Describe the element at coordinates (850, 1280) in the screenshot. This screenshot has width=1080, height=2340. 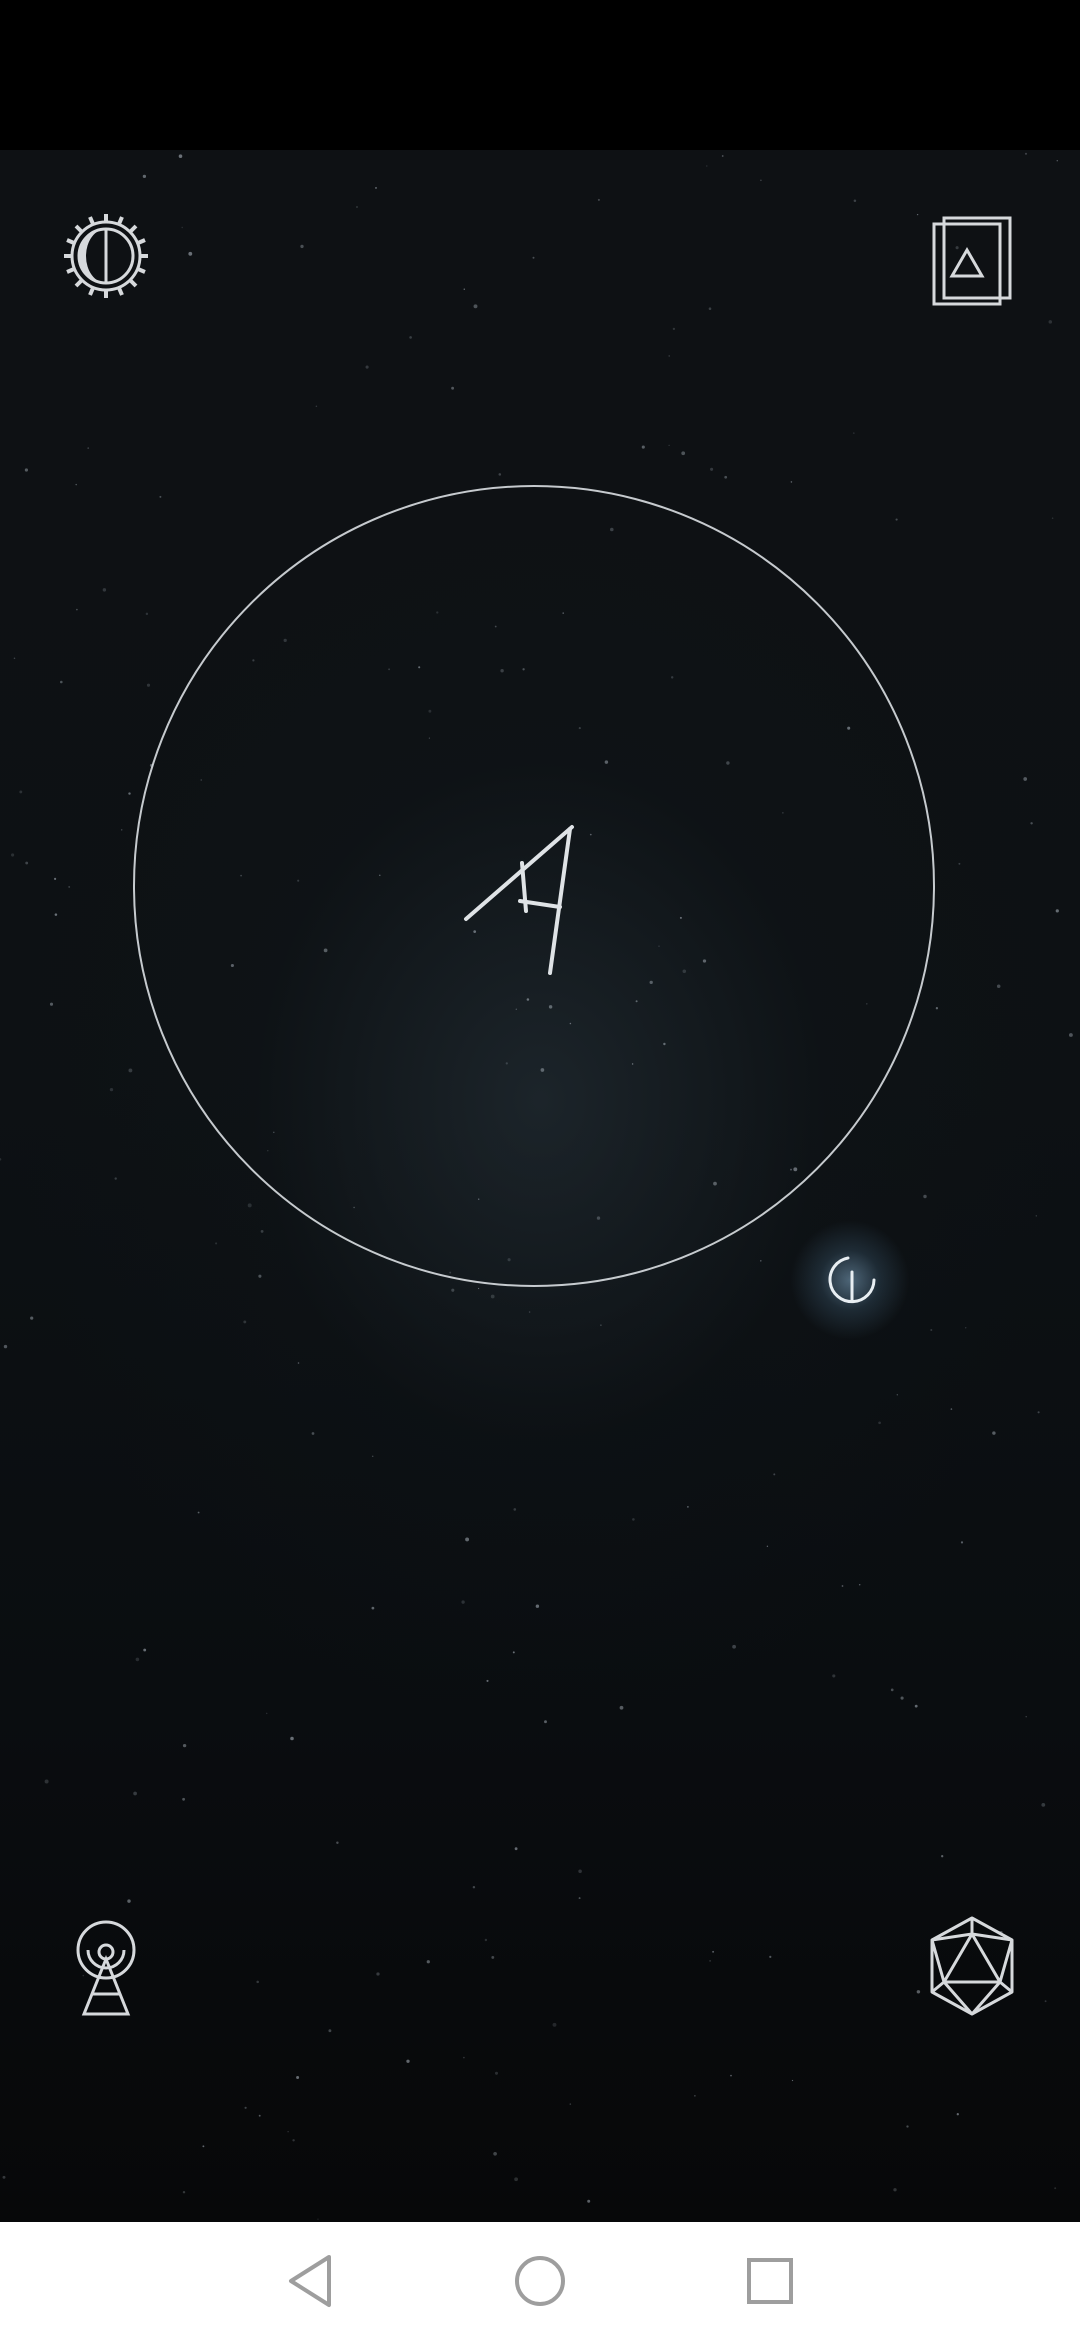
I see `glow-orb` at that location.